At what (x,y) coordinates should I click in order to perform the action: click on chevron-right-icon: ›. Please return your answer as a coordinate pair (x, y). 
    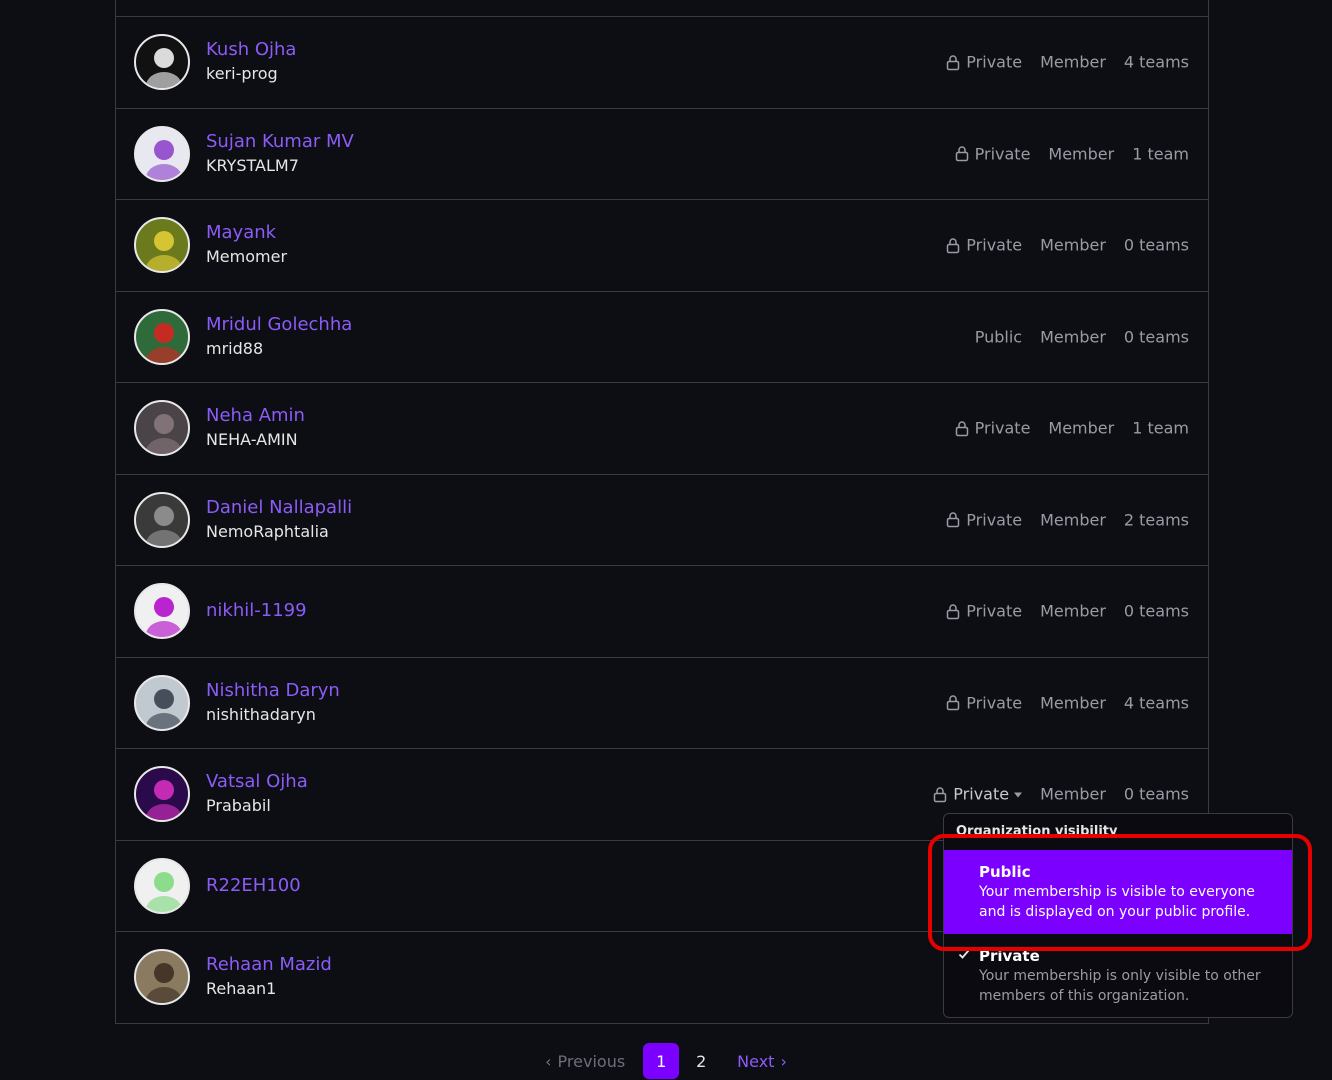
    Looking at the image, I should click on (783, 1061).